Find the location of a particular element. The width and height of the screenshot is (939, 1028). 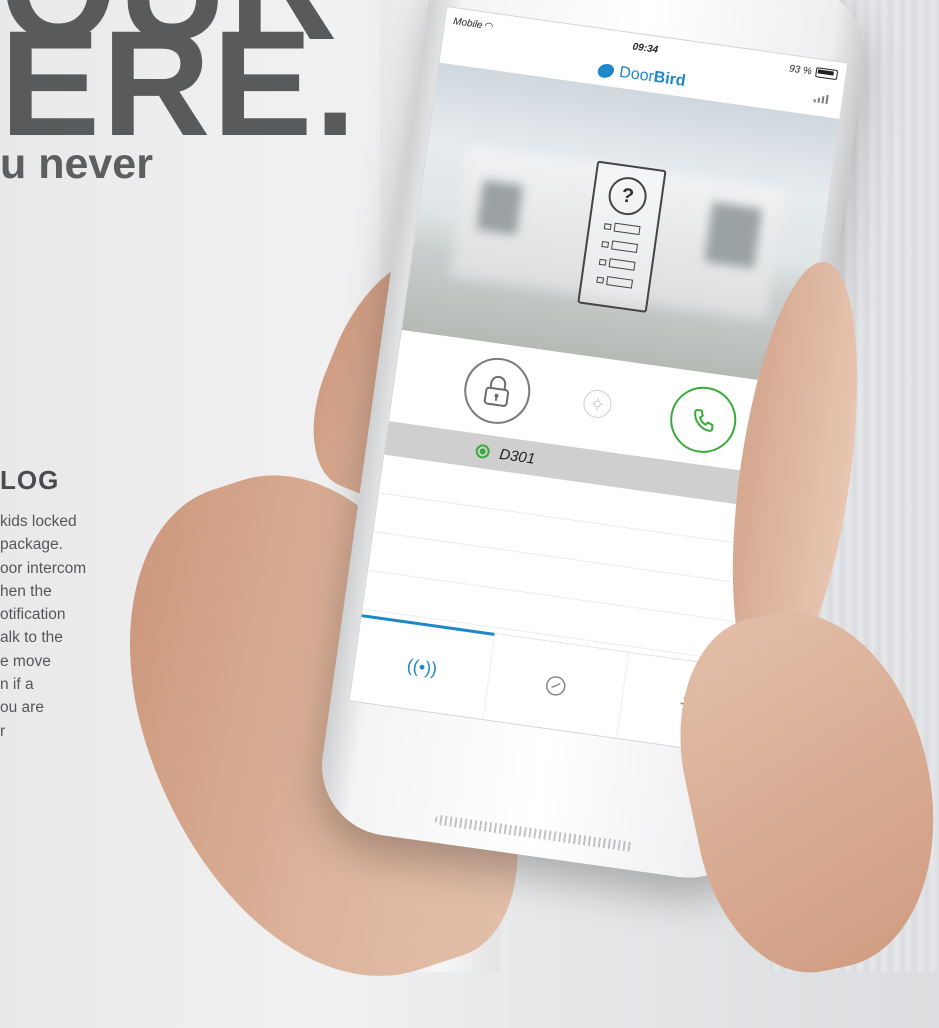

light-bulb-icon is located at coordinates (597, 403).